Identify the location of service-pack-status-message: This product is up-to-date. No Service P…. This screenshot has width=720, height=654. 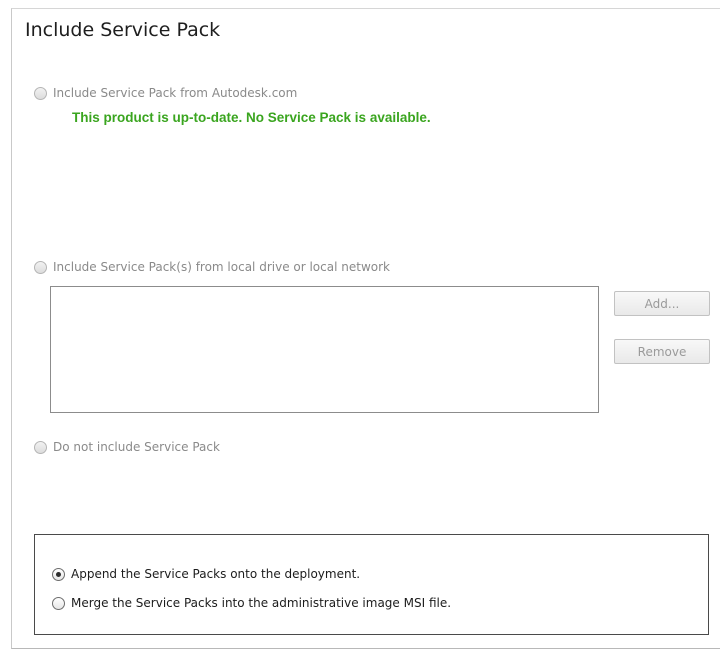
(251, 117).